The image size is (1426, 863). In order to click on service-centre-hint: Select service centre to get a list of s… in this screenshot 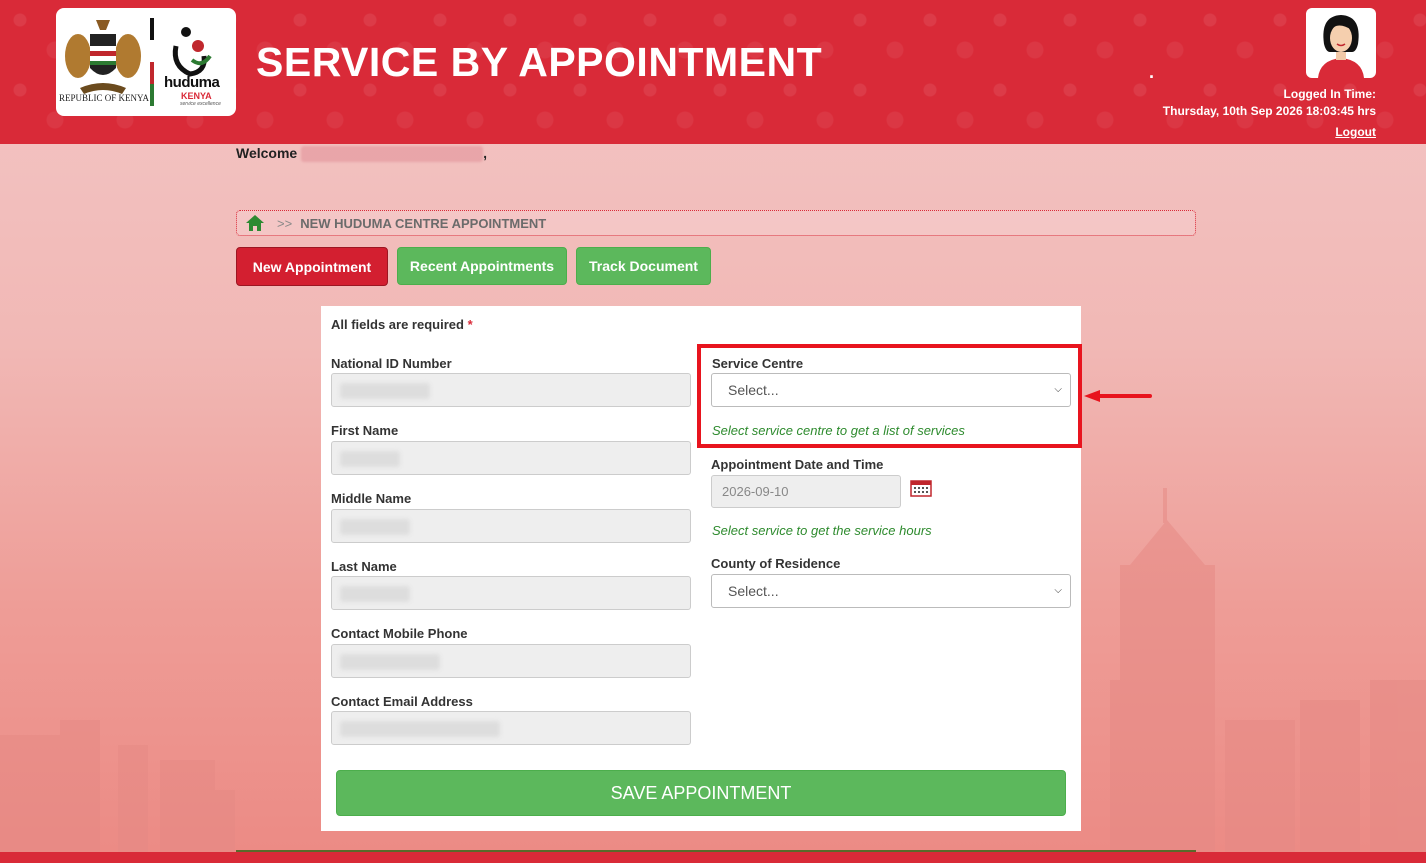, I will do `click(838, 430)`.